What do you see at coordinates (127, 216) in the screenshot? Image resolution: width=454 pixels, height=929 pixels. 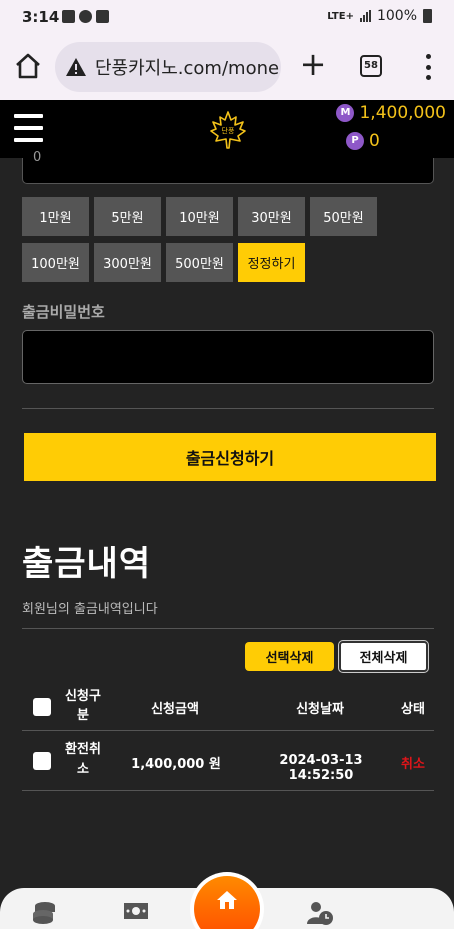 I see `quick-amount-button: 5만원` at bounding box center [127, 216].